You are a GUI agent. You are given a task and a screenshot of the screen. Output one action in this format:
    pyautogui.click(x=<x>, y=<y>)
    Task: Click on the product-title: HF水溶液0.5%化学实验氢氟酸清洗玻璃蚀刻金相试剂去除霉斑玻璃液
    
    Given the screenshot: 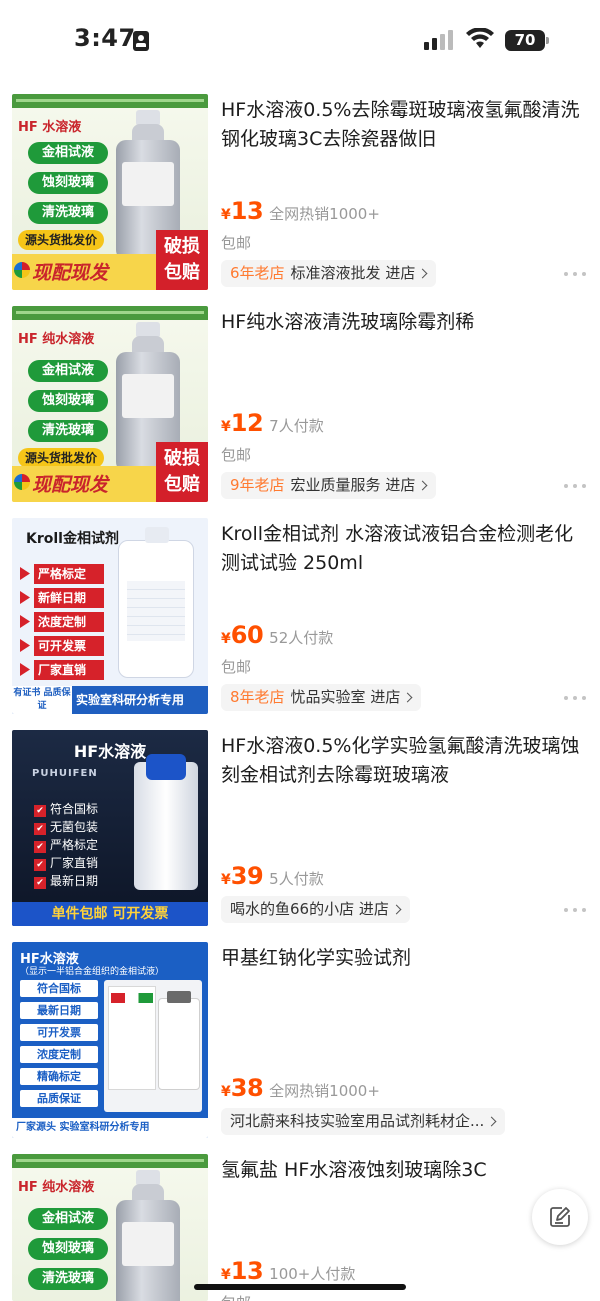 What is the action you would take?
    pyautogui.click(x=406, y=761)
    